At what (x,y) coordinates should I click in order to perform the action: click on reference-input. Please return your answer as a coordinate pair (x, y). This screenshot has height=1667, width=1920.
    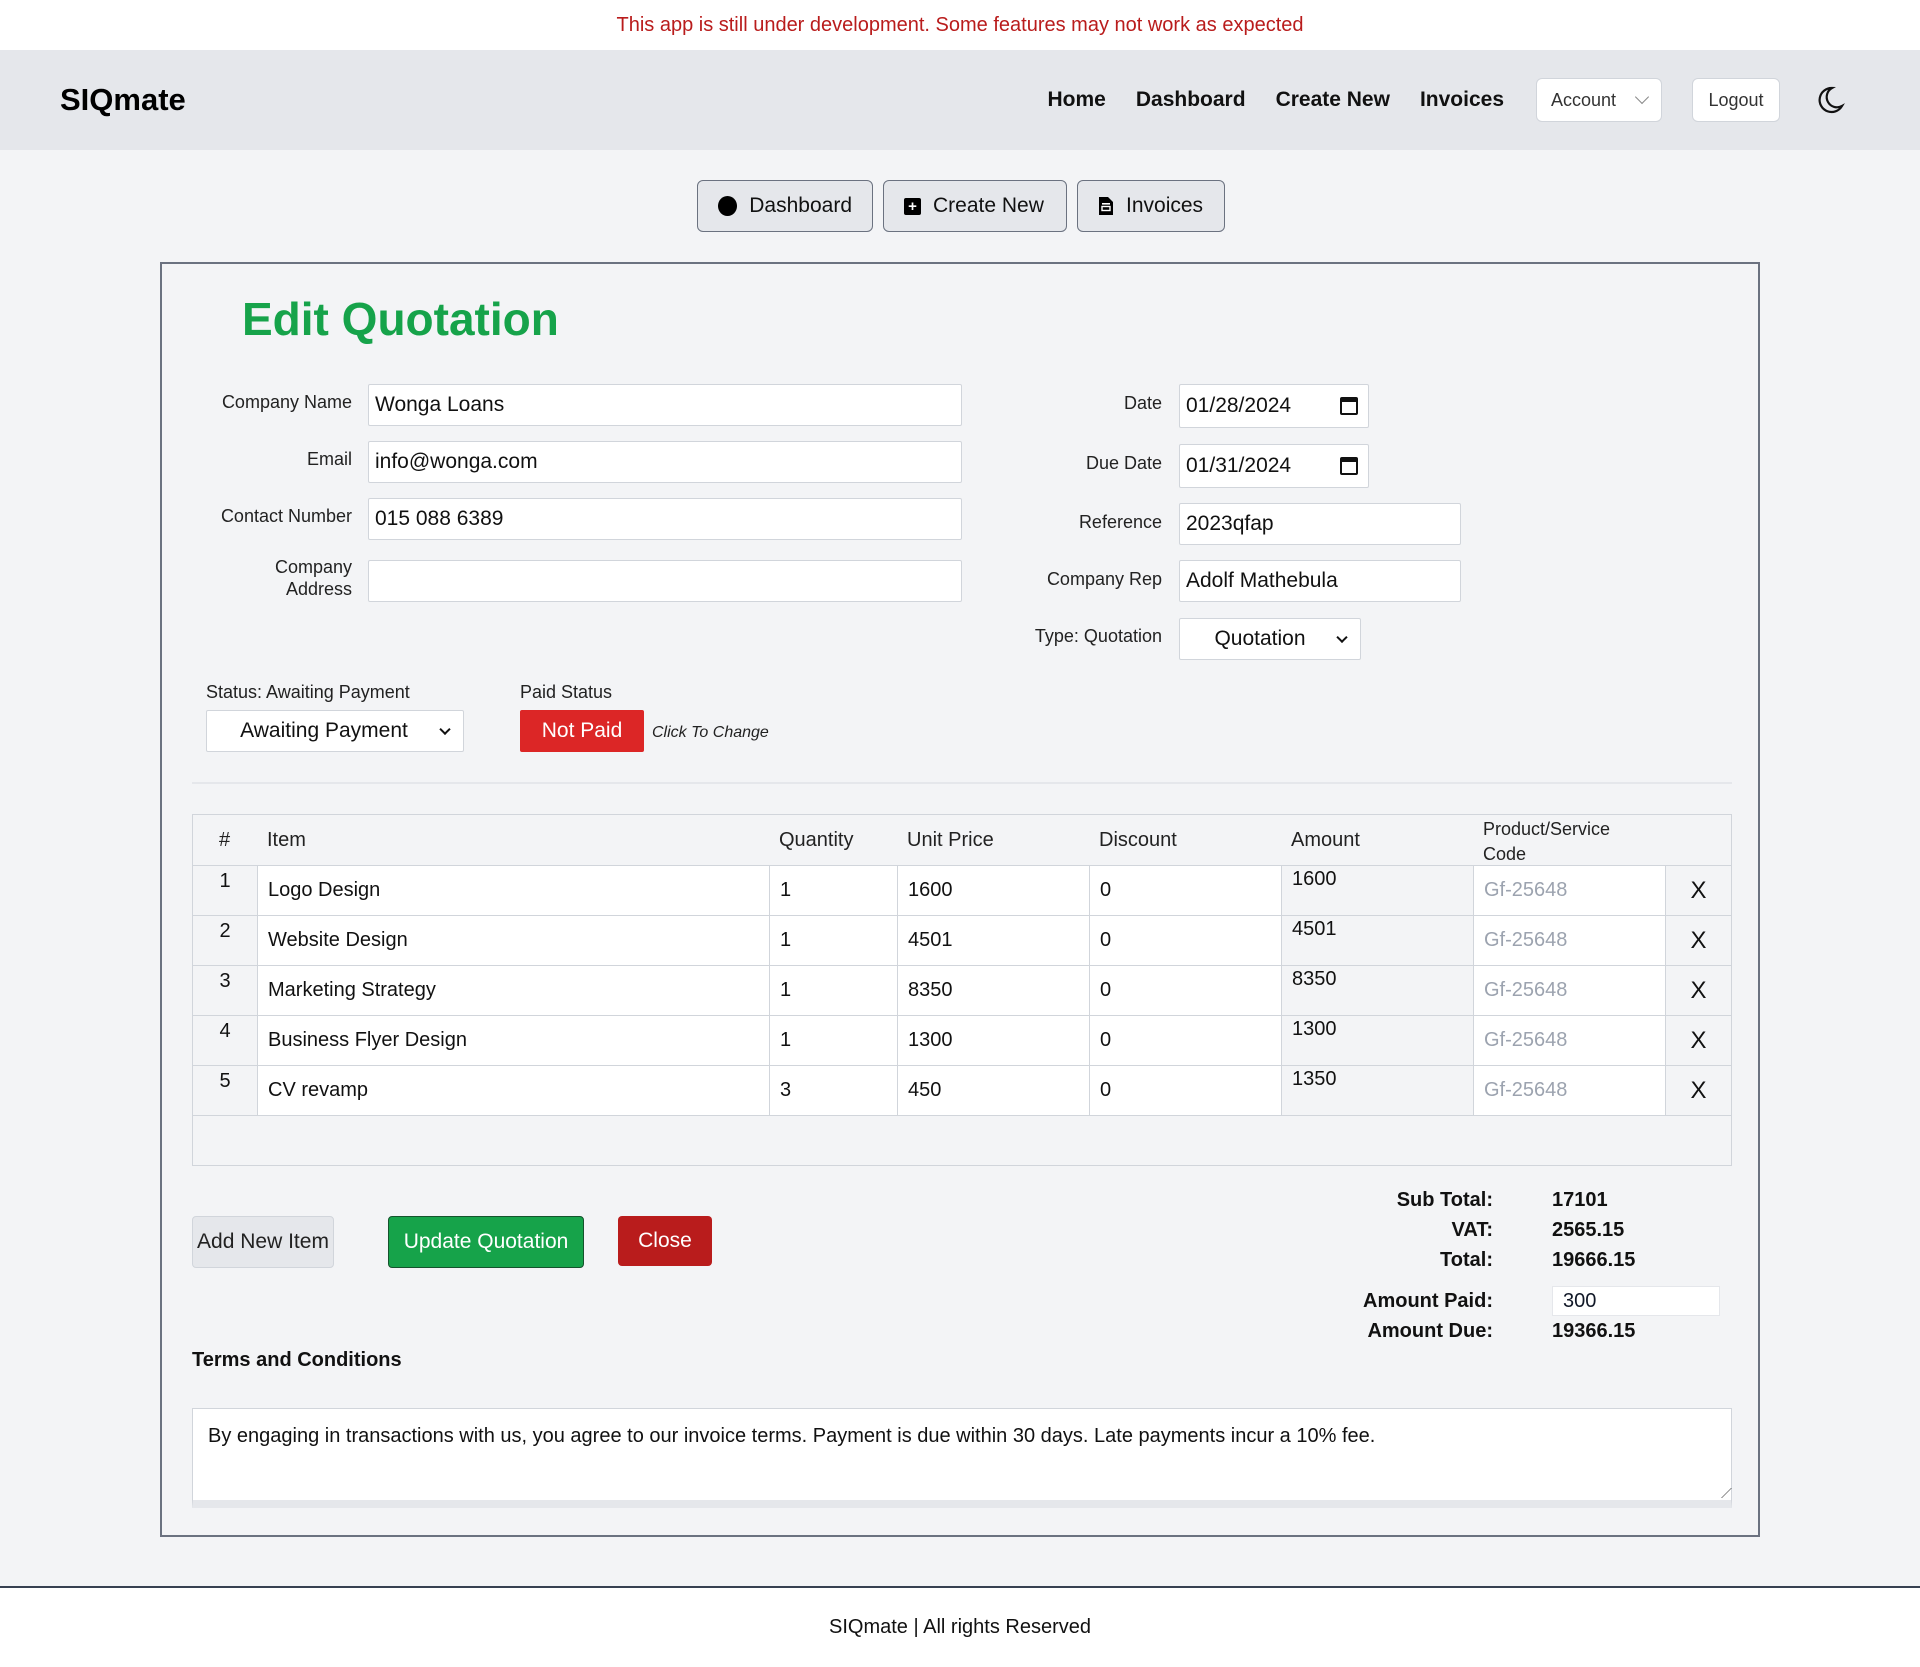
    Looking at the image, I should click on (1320, 524).